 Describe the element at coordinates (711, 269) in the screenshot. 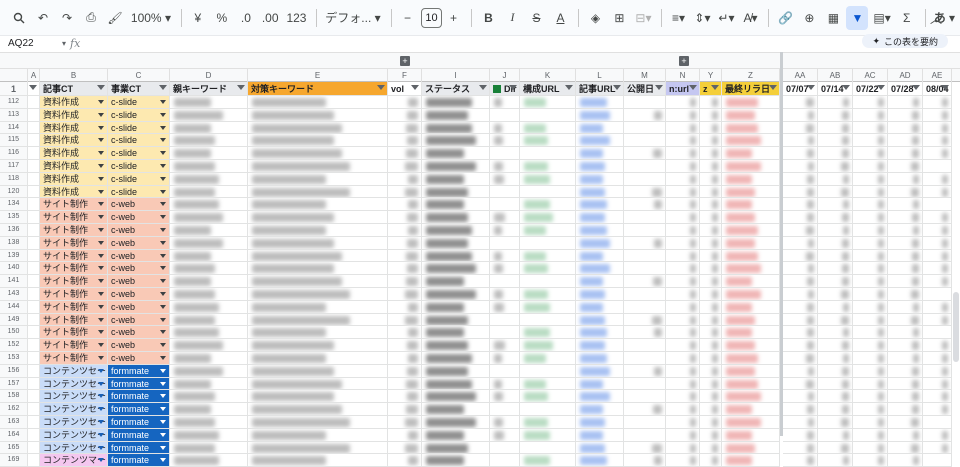

I see `redacted-cell-y` at that location.